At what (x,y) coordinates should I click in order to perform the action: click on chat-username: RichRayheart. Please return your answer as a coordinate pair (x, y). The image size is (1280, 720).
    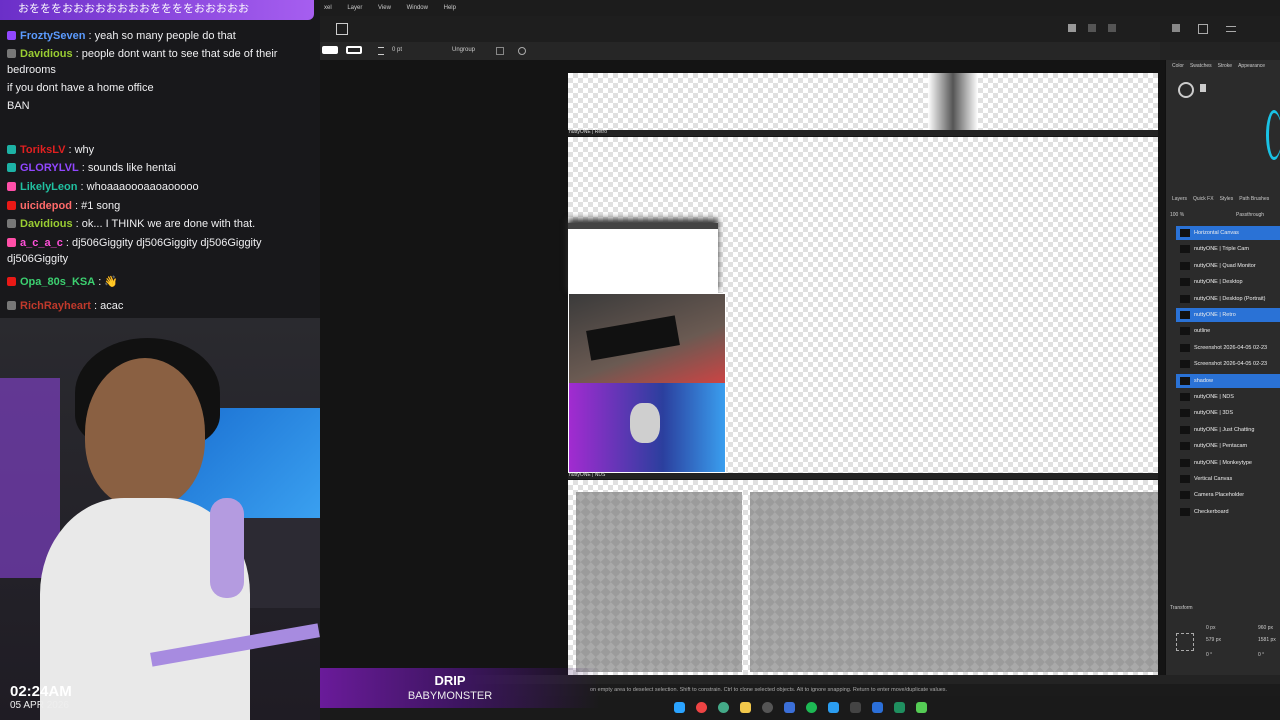
    Looking at the image, I should click on (55, 306).